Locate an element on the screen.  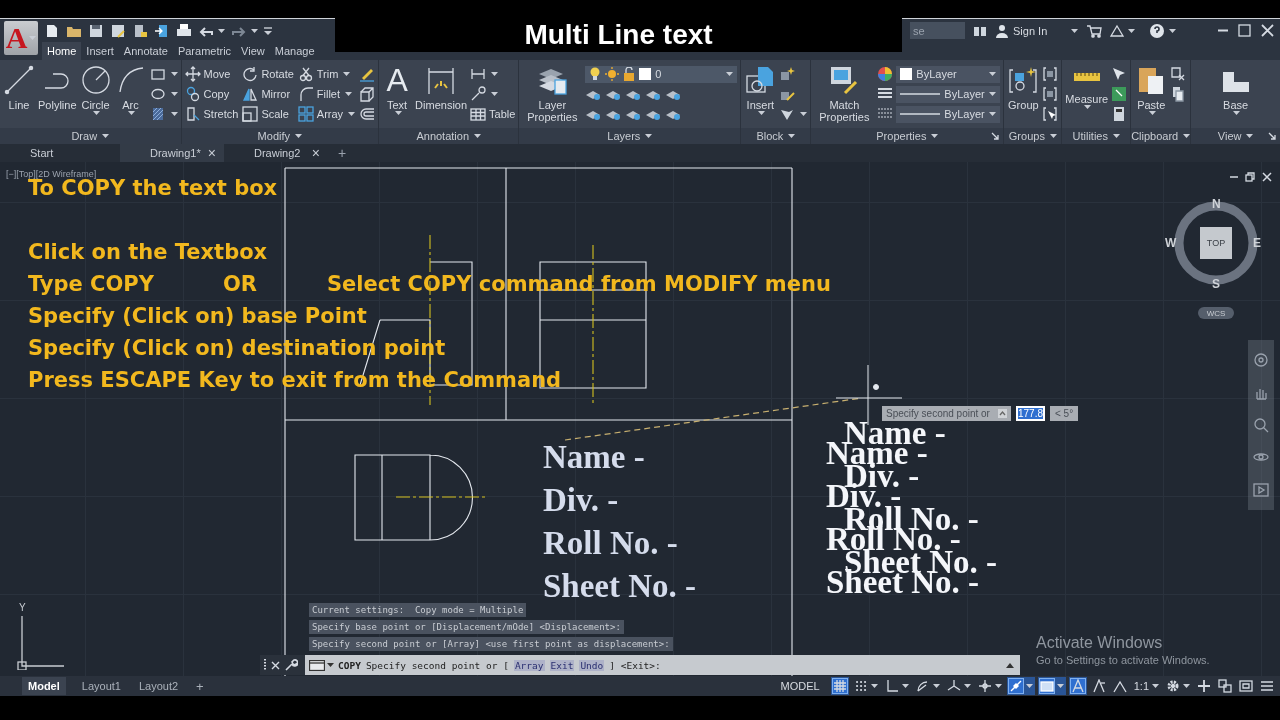
distance-input-field: 177.8 is located at coordinates (1030, 413).